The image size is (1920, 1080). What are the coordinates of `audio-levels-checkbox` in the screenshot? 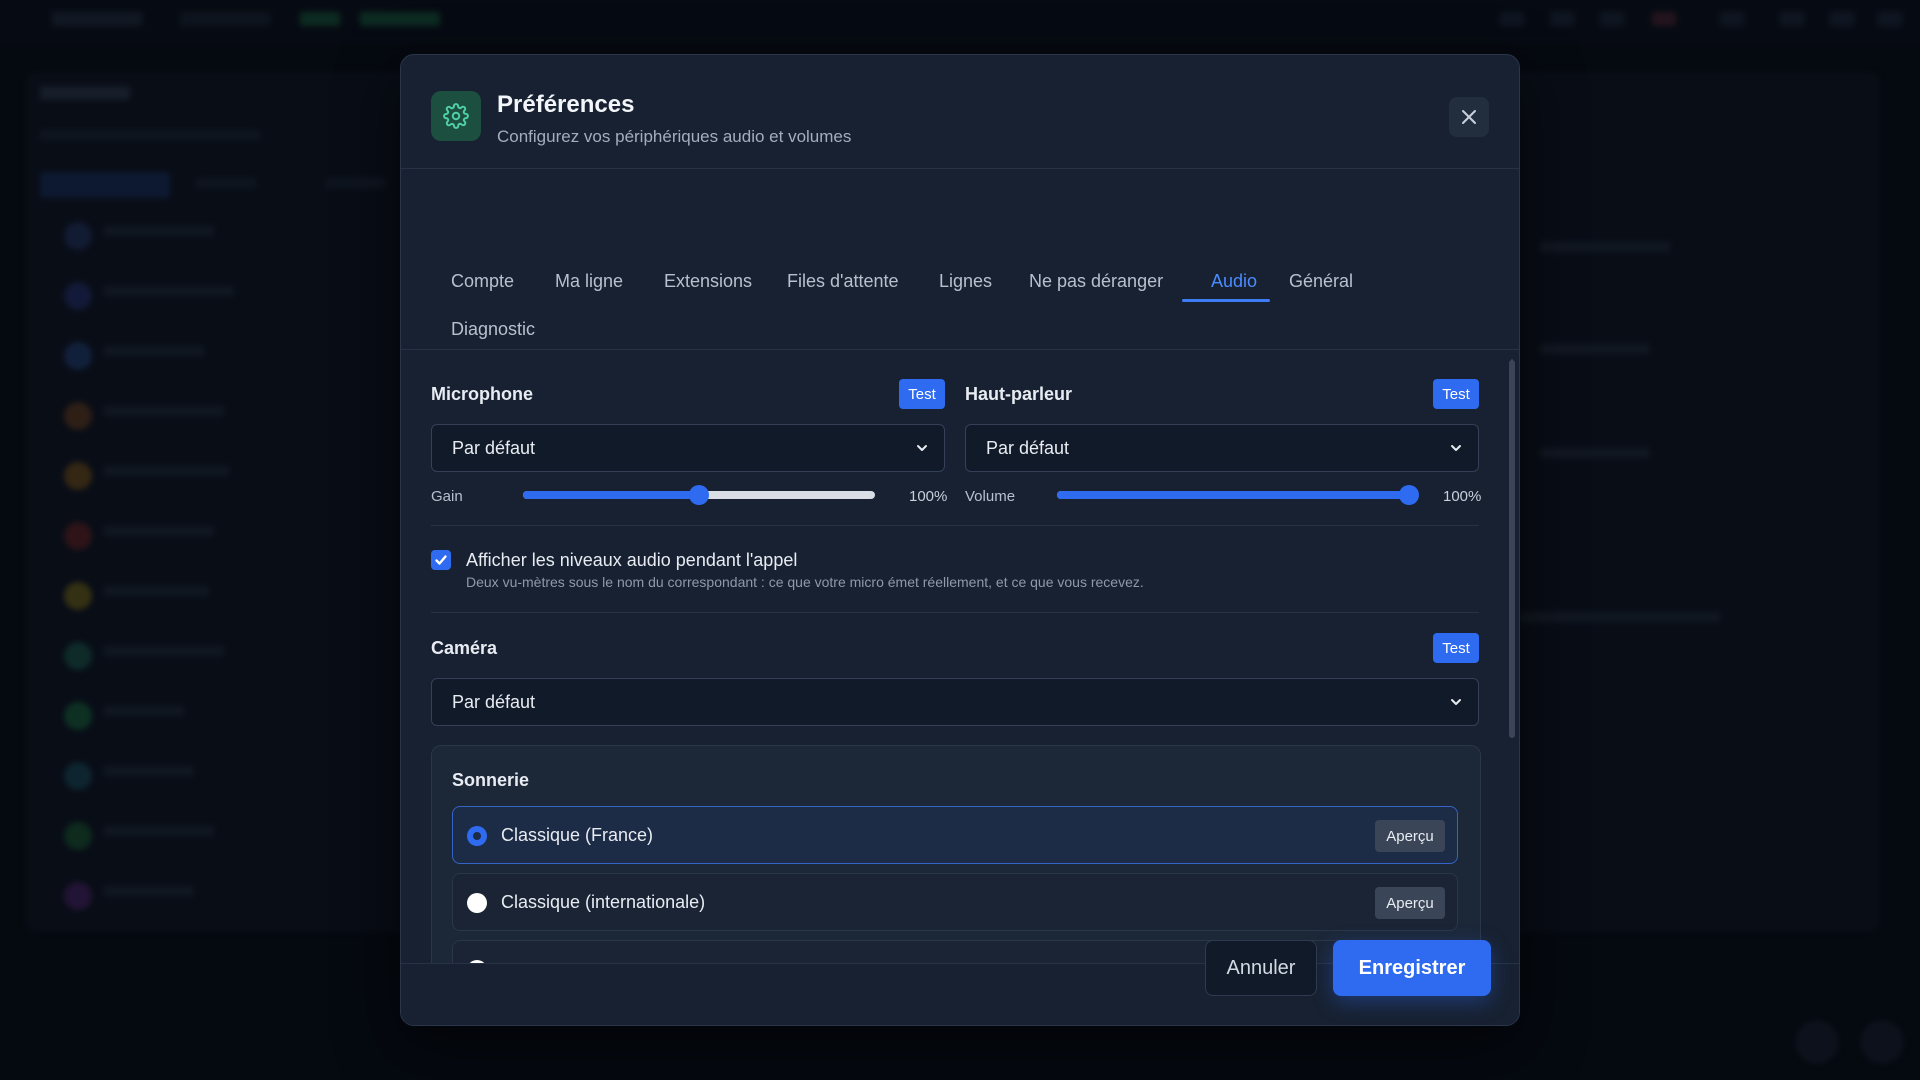 It's located at (441, 560).